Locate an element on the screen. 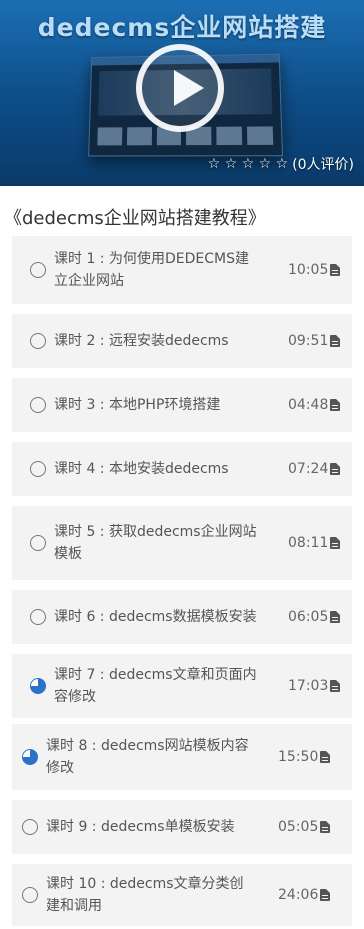  lesson-duration: 15:50 is located at coordinates (298, 757).